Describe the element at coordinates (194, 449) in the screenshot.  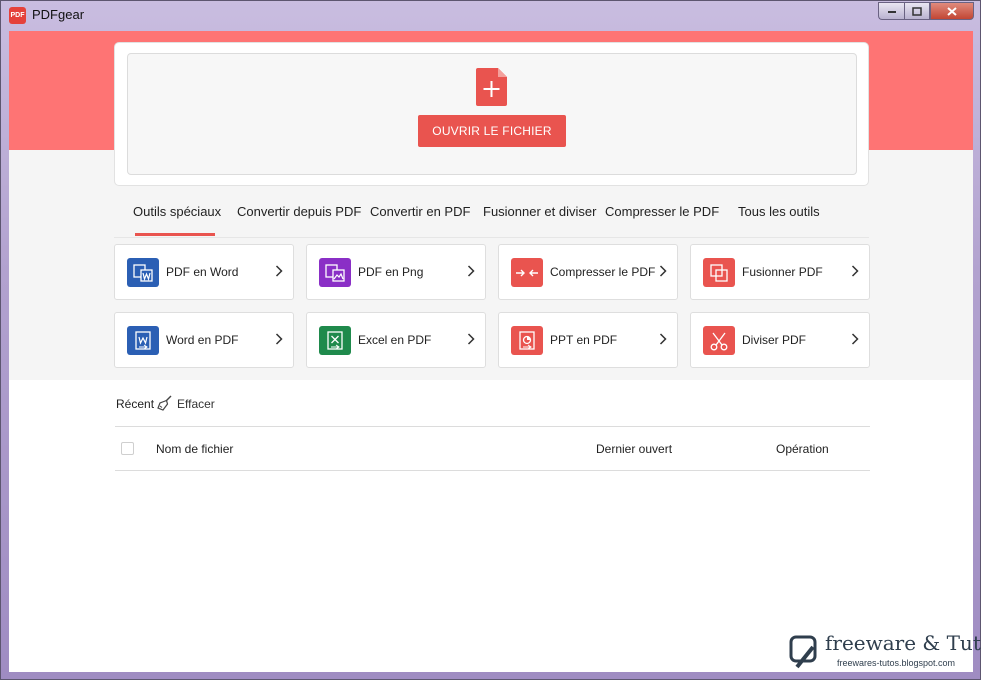
I see `column-header-filename: Nom de fichier` at that location.